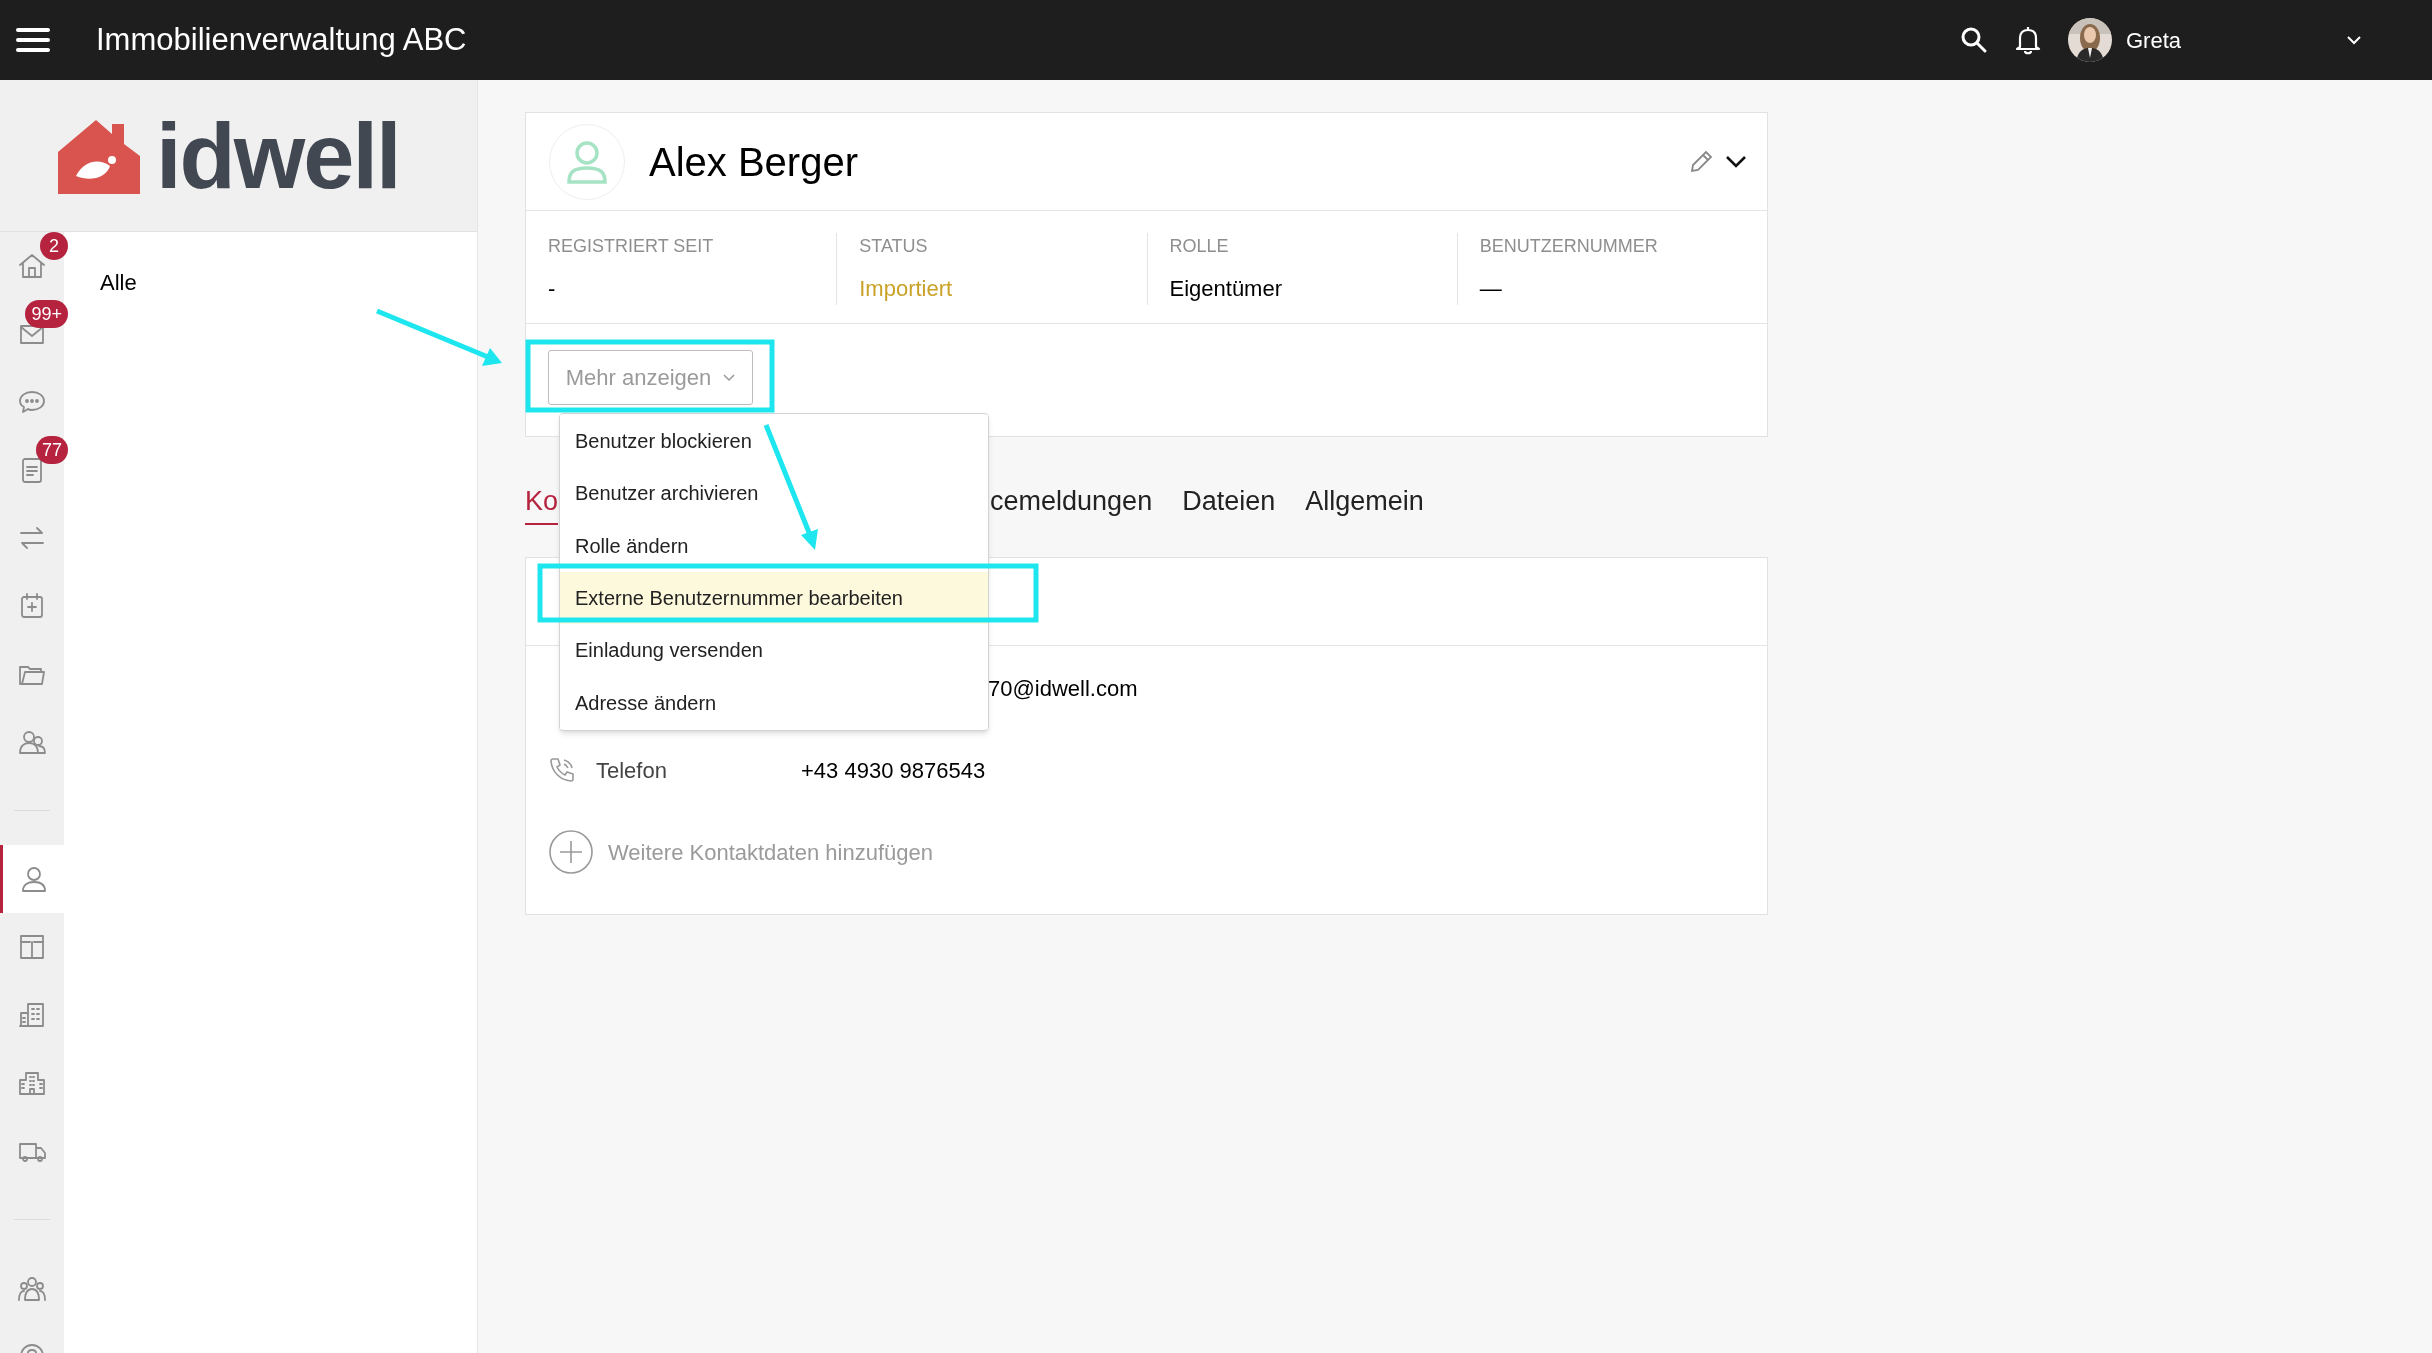 The width and height of the screenshot is (2432, 1353). Describe the element at coordinates (542, 504) in the screenshot. I see `tab: Ko` at that location.